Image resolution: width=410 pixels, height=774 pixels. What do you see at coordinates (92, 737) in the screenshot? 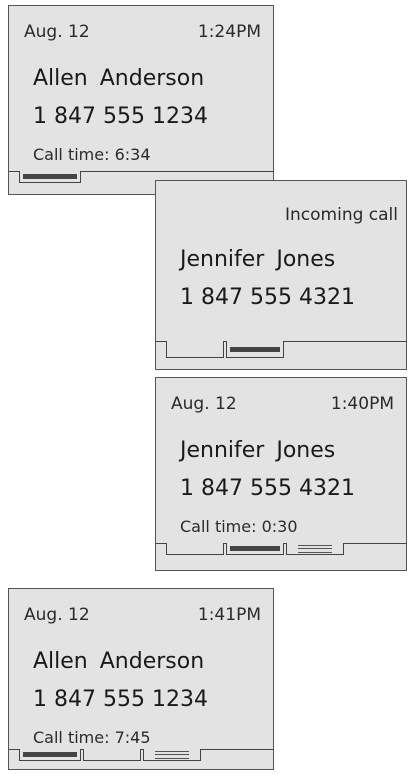
I see `call-time-label: Call time: 7:45` at bounding box center [92, 737].